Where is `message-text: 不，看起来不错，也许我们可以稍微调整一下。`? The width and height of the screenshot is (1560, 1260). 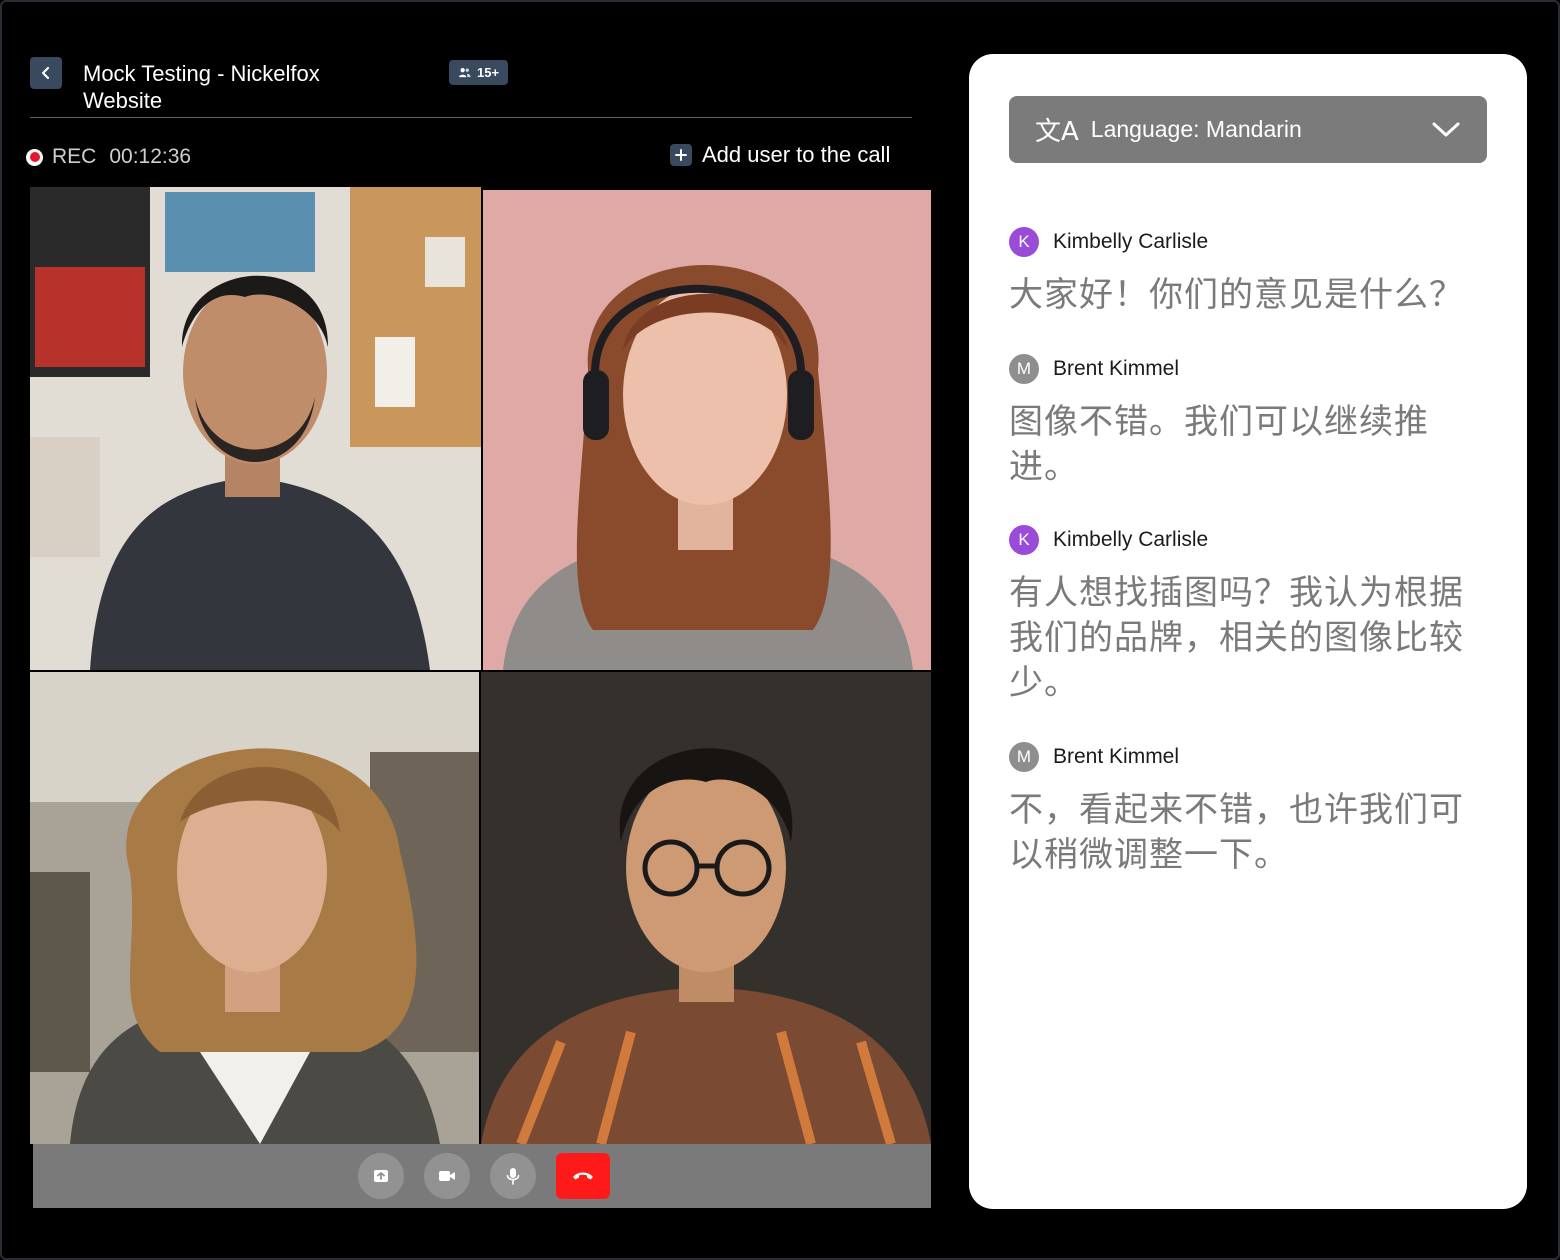
message-text: 不，看起来不错，也许我们可以稍微调整一下。 is located at coordinates (1236, 832).